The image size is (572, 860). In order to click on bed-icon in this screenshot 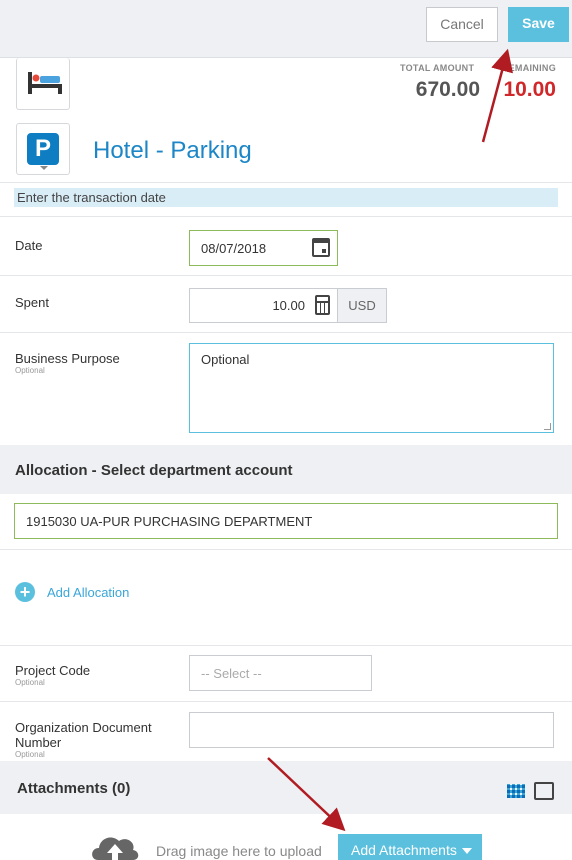, I will do `click(45, 83)`.